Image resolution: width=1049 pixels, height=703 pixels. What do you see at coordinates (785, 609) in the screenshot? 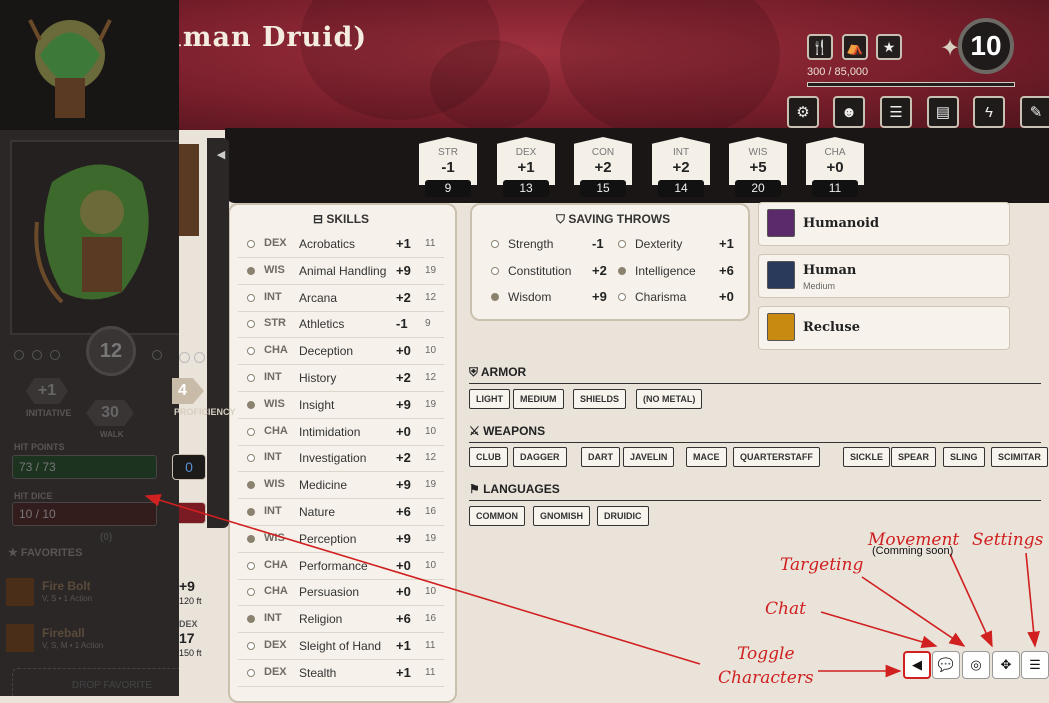
I see `annotation-chat: Chat` at bounding box center [785, 609].